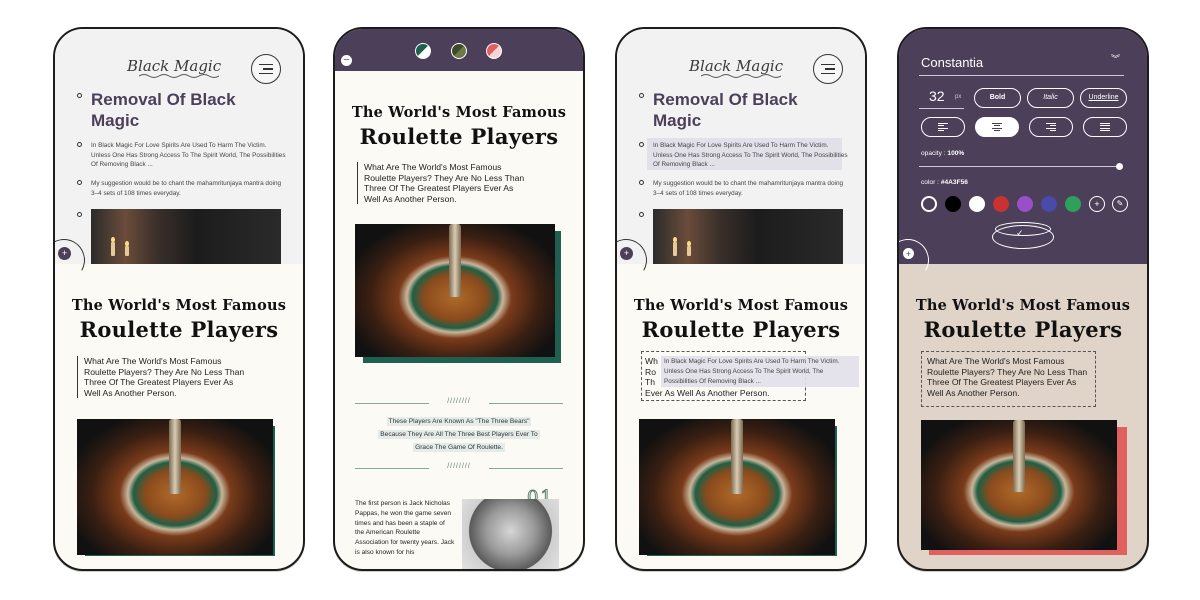  Describe the element at coordinates (997, 127) in the screenshot. I see `align-center-icon` at that location.